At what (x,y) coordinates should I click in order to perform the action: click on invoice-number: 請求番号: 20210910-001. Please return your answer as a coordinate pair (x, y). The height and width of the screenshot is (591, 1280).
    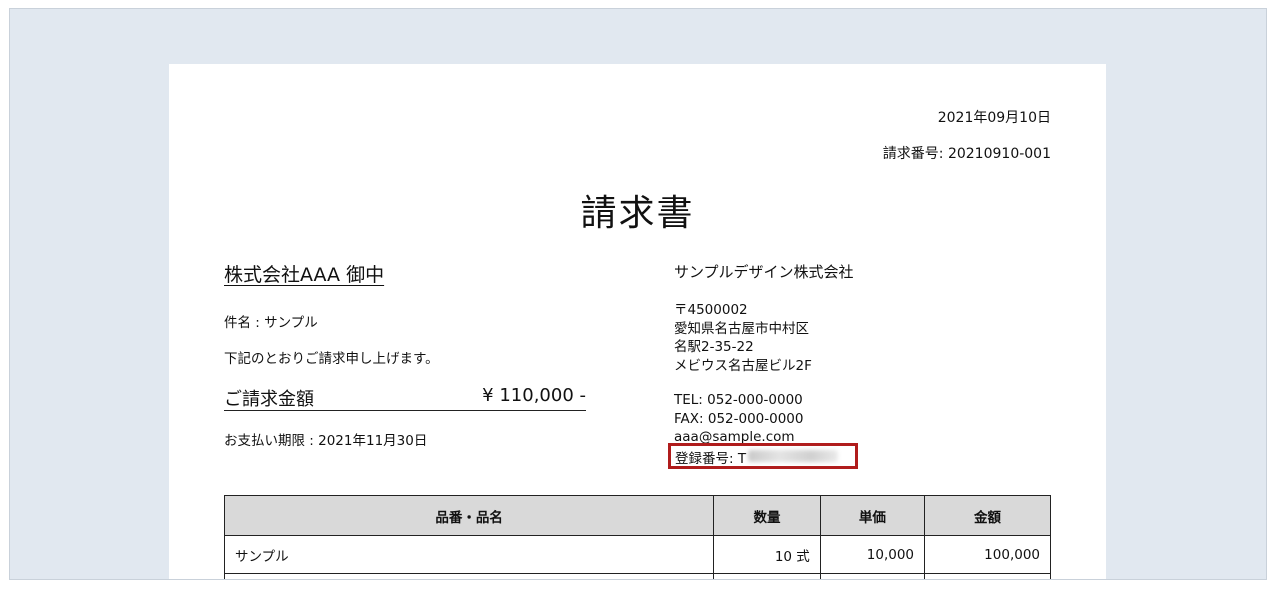
    Looking at the image, I should click on (966, 154).